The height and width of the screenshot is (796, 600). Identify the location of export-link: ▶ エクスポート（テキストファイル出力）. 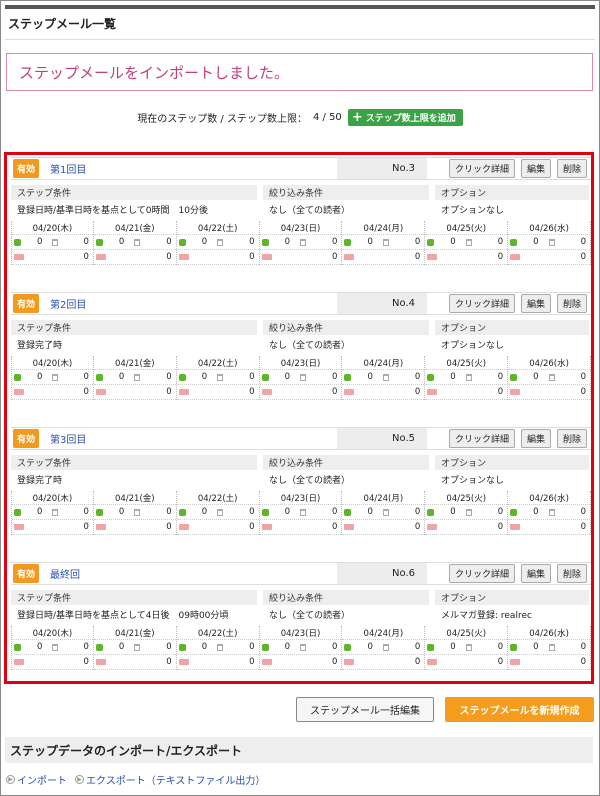
(170, 779).